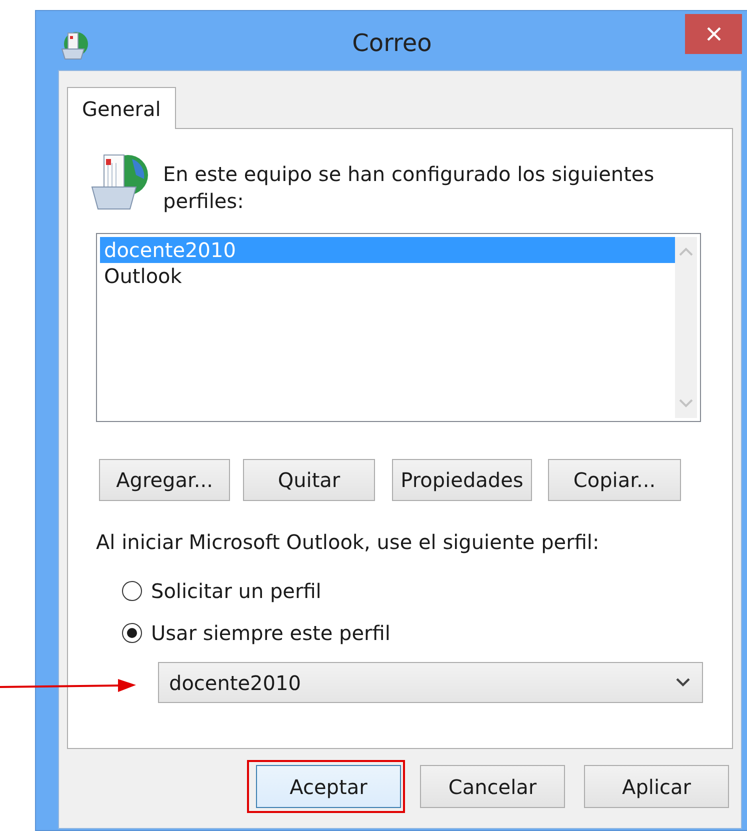 The width and height of the screenshot is (747, 831). I want to click on radio-option: Solicitar un perfil, so click(427, 590).